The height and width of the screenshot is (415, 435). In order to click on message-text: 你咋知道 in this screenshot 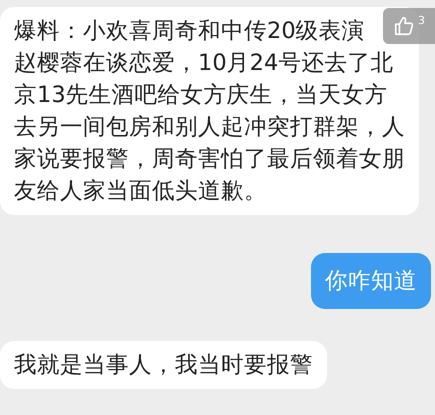, I will do `click(371, 281)`.